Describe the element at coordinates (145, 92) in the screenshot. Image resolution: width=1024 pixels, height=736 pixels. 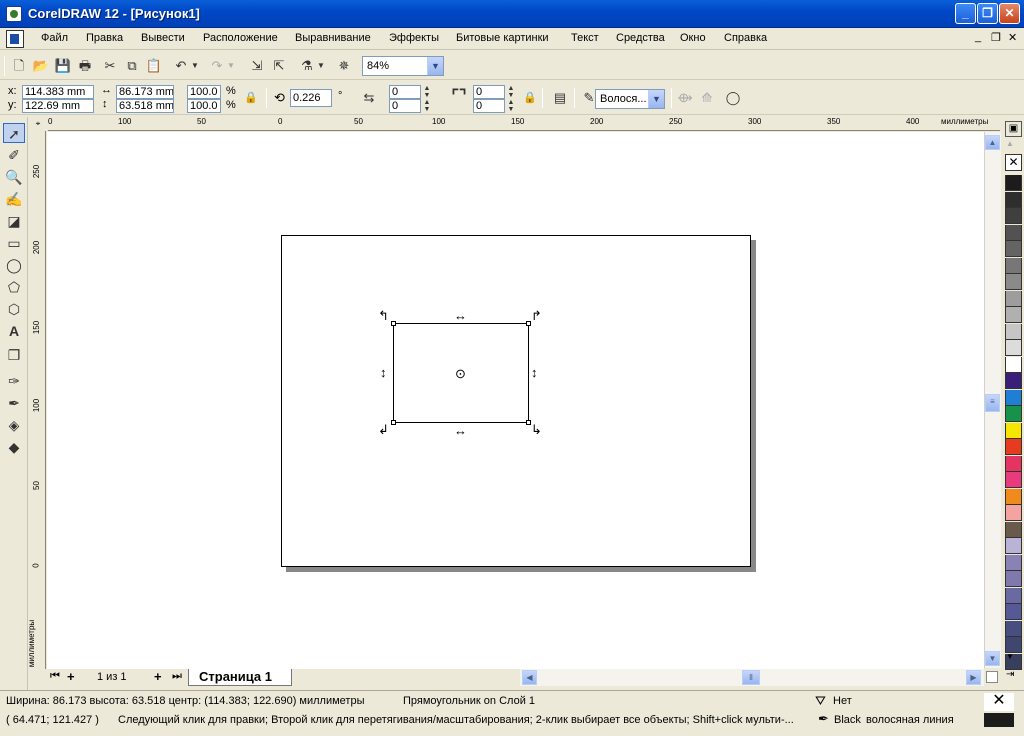
I see `width-field: 86.173 mm` at that location.